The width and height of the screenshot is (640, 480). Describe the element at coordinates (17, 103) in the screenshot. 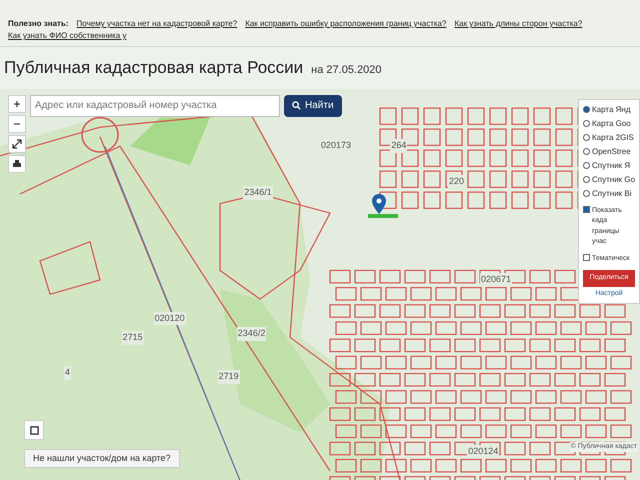

I see `zoom-in-button: +` at that location.